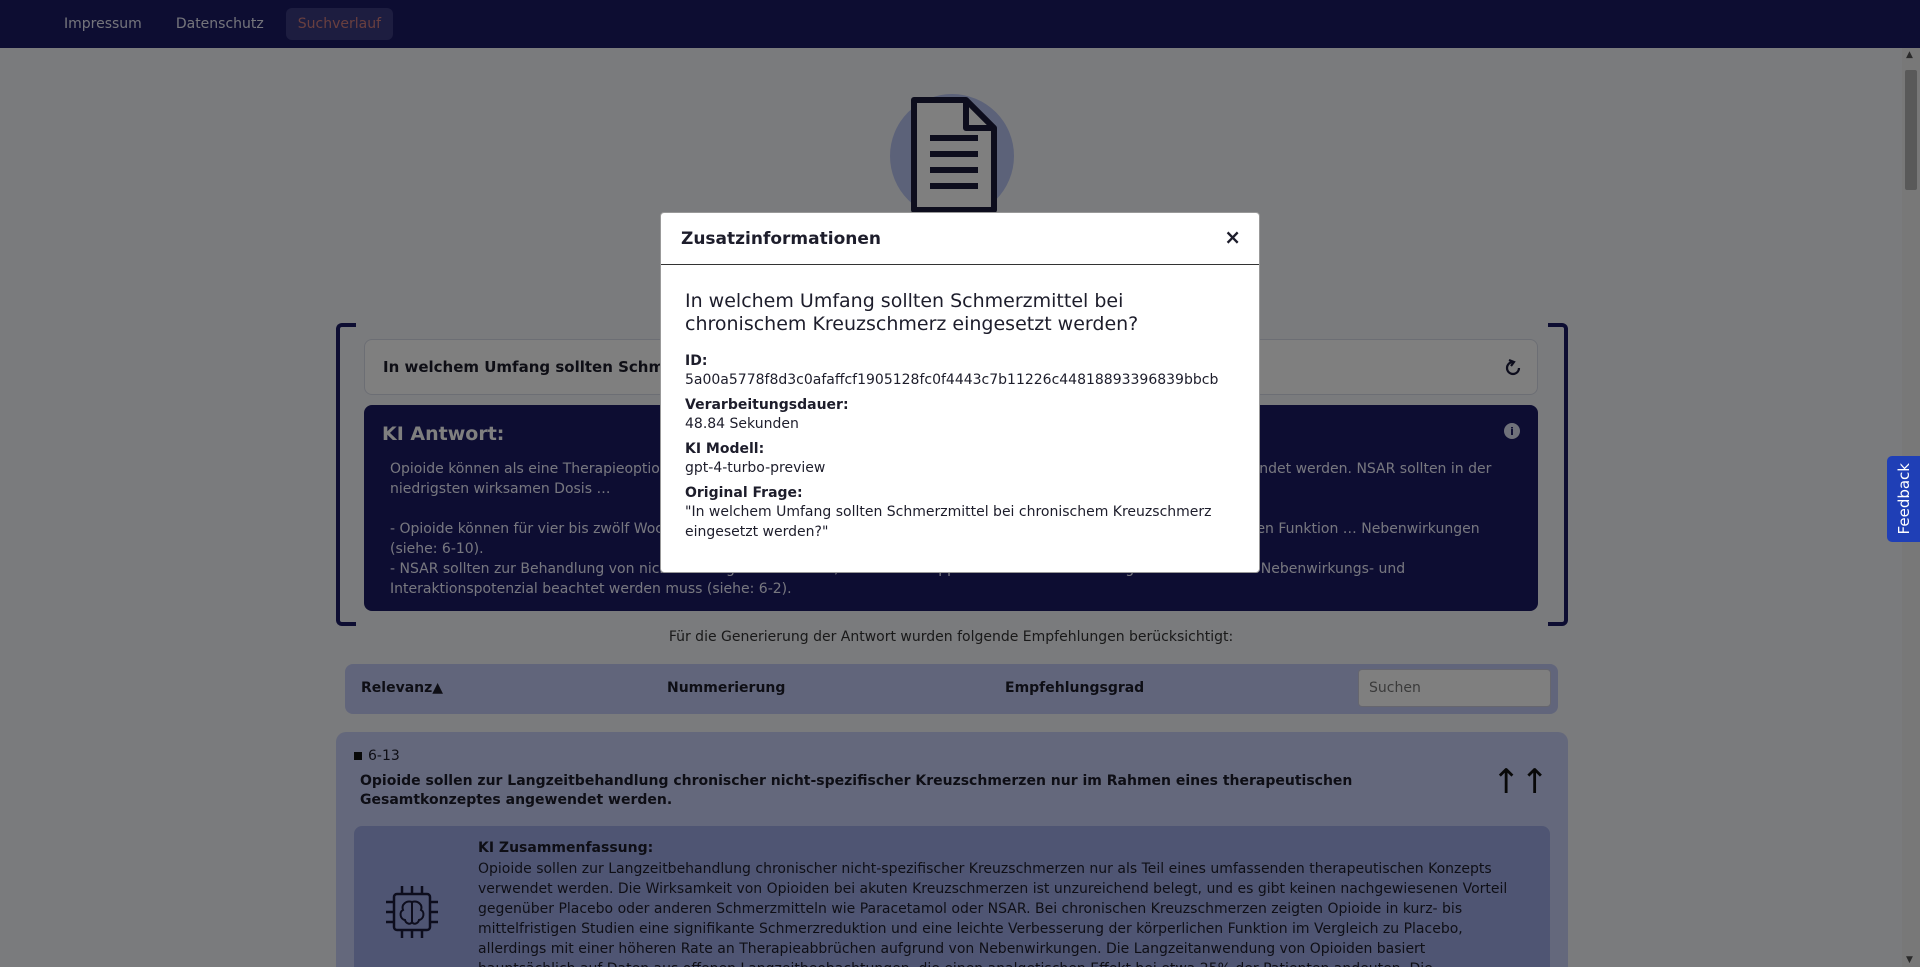  What do you see at coordinates (960, 239) in the screenshot?
I see `modal-header: Zusatzinformationen ×` at bounding box center [960, 239].